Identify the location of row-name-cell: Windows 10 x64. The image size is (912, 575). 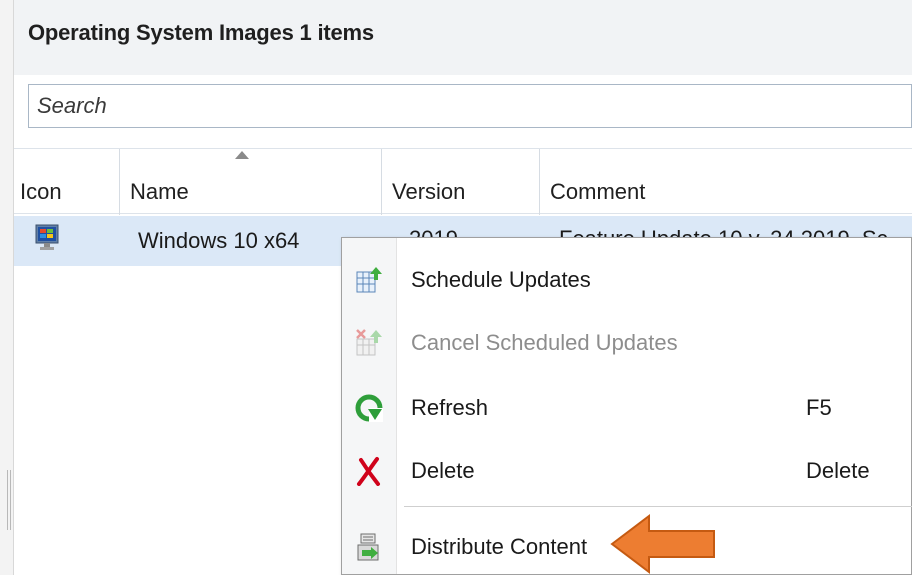
(219, 240).